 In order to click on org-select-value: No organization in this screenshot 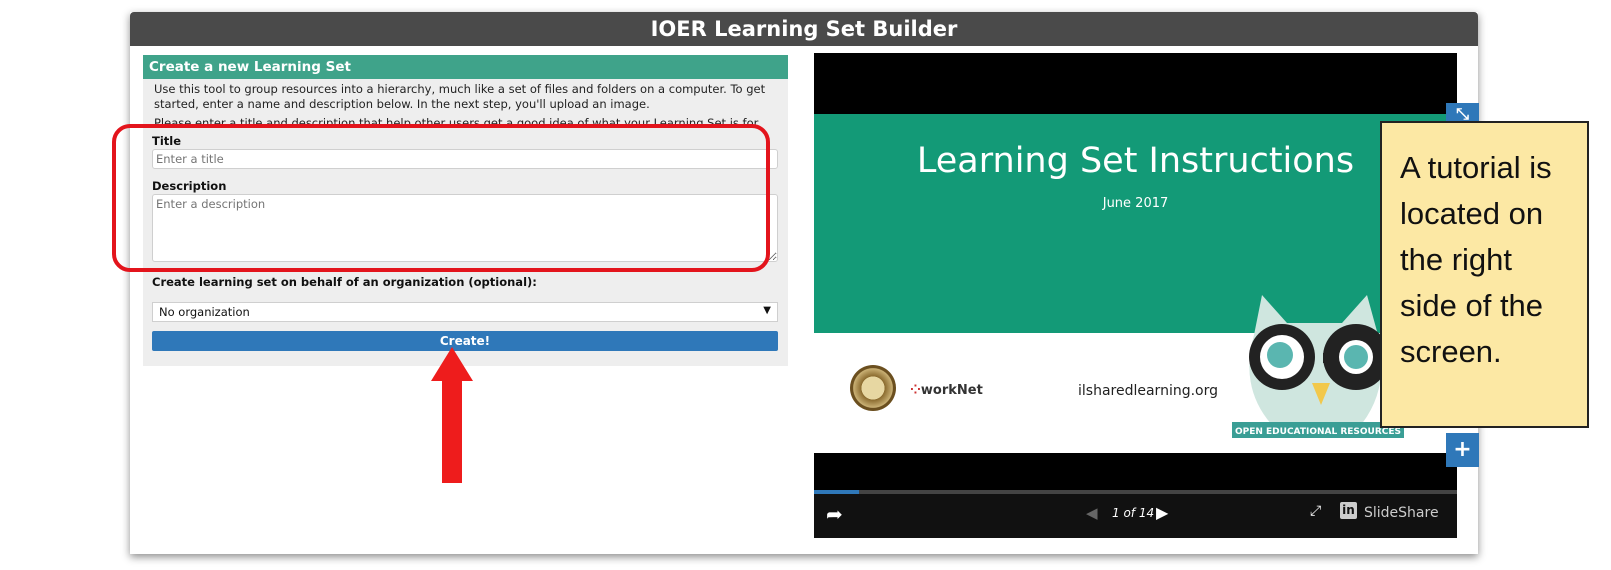, I will do `click(204, 312)`.